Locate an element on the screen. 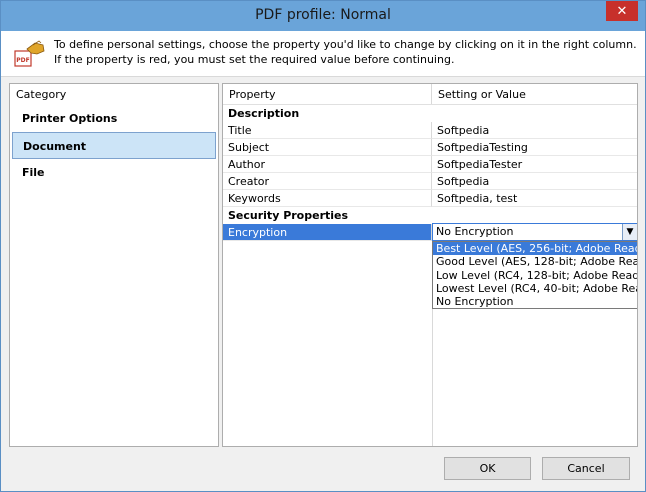  property-name: Encryption is located at coordinates (327, 232).